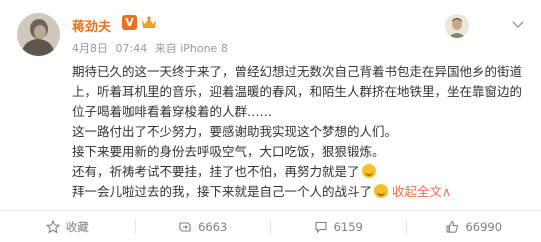 Image resolution: width=541 pixels, height=242 pixels. What do you see at coordinates (235, 131) in the screenshot?
I see `post-paragraph: 这一路付出了不少努力，要感谢助我实现这个梦想的人们。` at bounding box center [235, 131].